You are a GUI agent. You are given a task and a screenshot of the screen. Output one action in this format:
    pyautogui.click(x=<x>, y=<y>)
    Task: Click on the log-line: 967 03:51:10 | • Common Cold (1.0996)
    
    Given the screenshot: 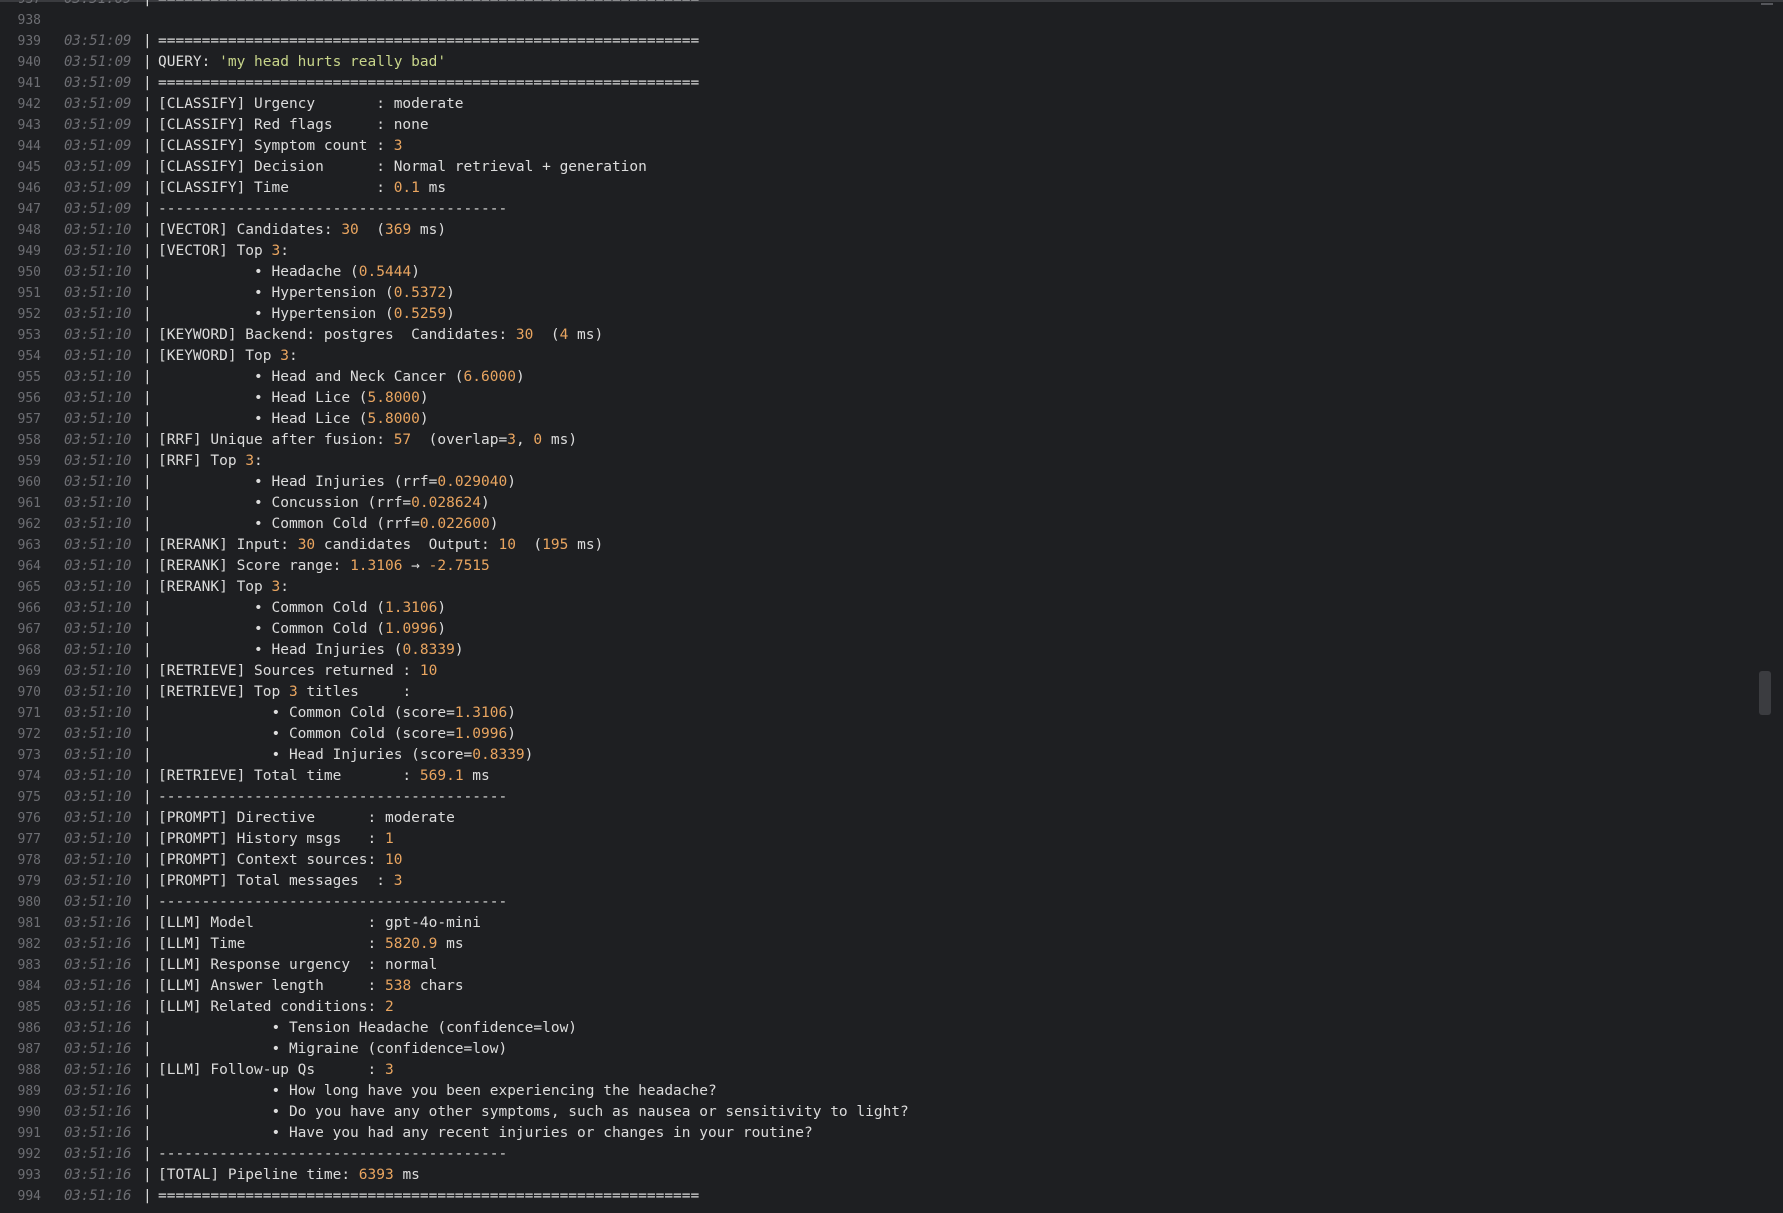 What is the action you would take?
    pyautogui.click(x=870, y=629)
    